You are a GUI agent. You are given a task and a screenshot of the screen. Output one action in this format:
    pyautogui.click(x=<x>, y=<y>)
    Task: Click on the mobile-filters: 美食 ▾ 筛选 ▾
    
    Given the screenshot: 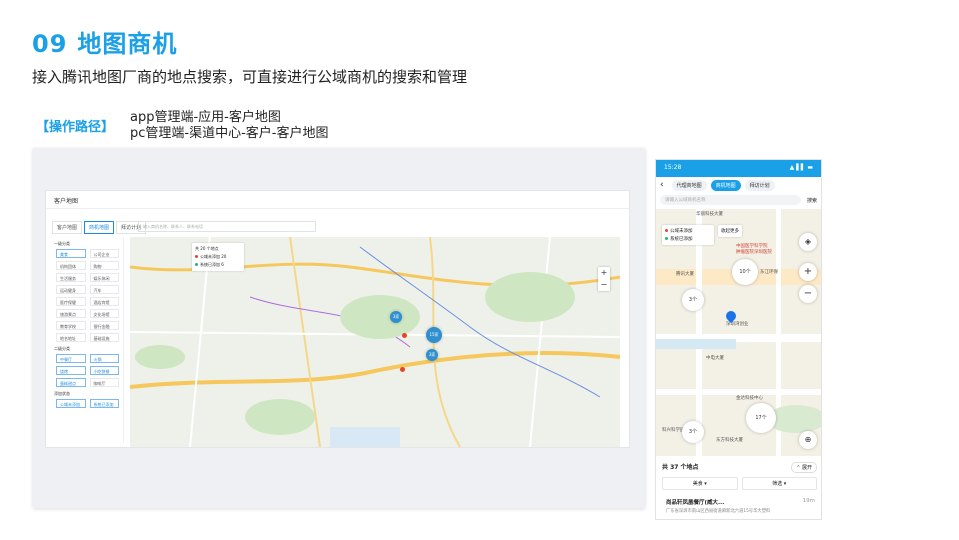 What is the action you would take?
    pyautogui.click(x=738, y=483)
    